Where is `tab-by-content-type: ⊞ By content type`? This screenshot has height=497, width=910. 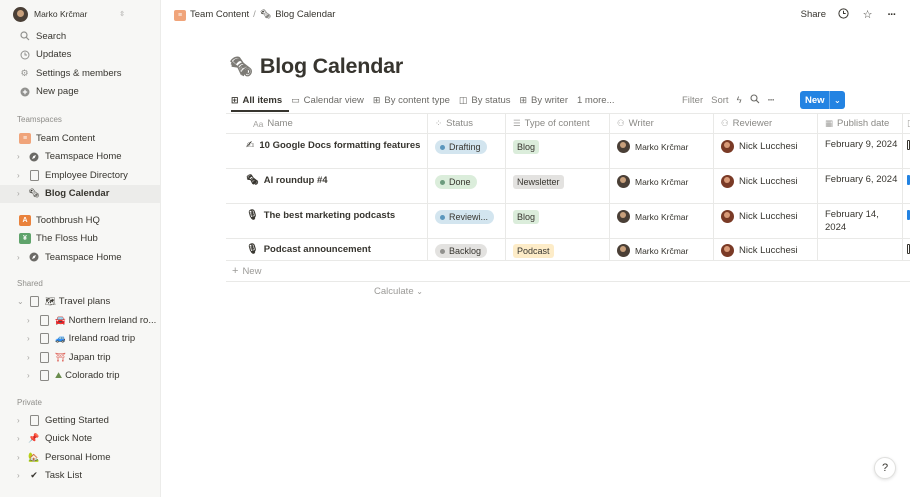 tab-by-content-type: ⊞ By content type is located at coordinates (411, 100).